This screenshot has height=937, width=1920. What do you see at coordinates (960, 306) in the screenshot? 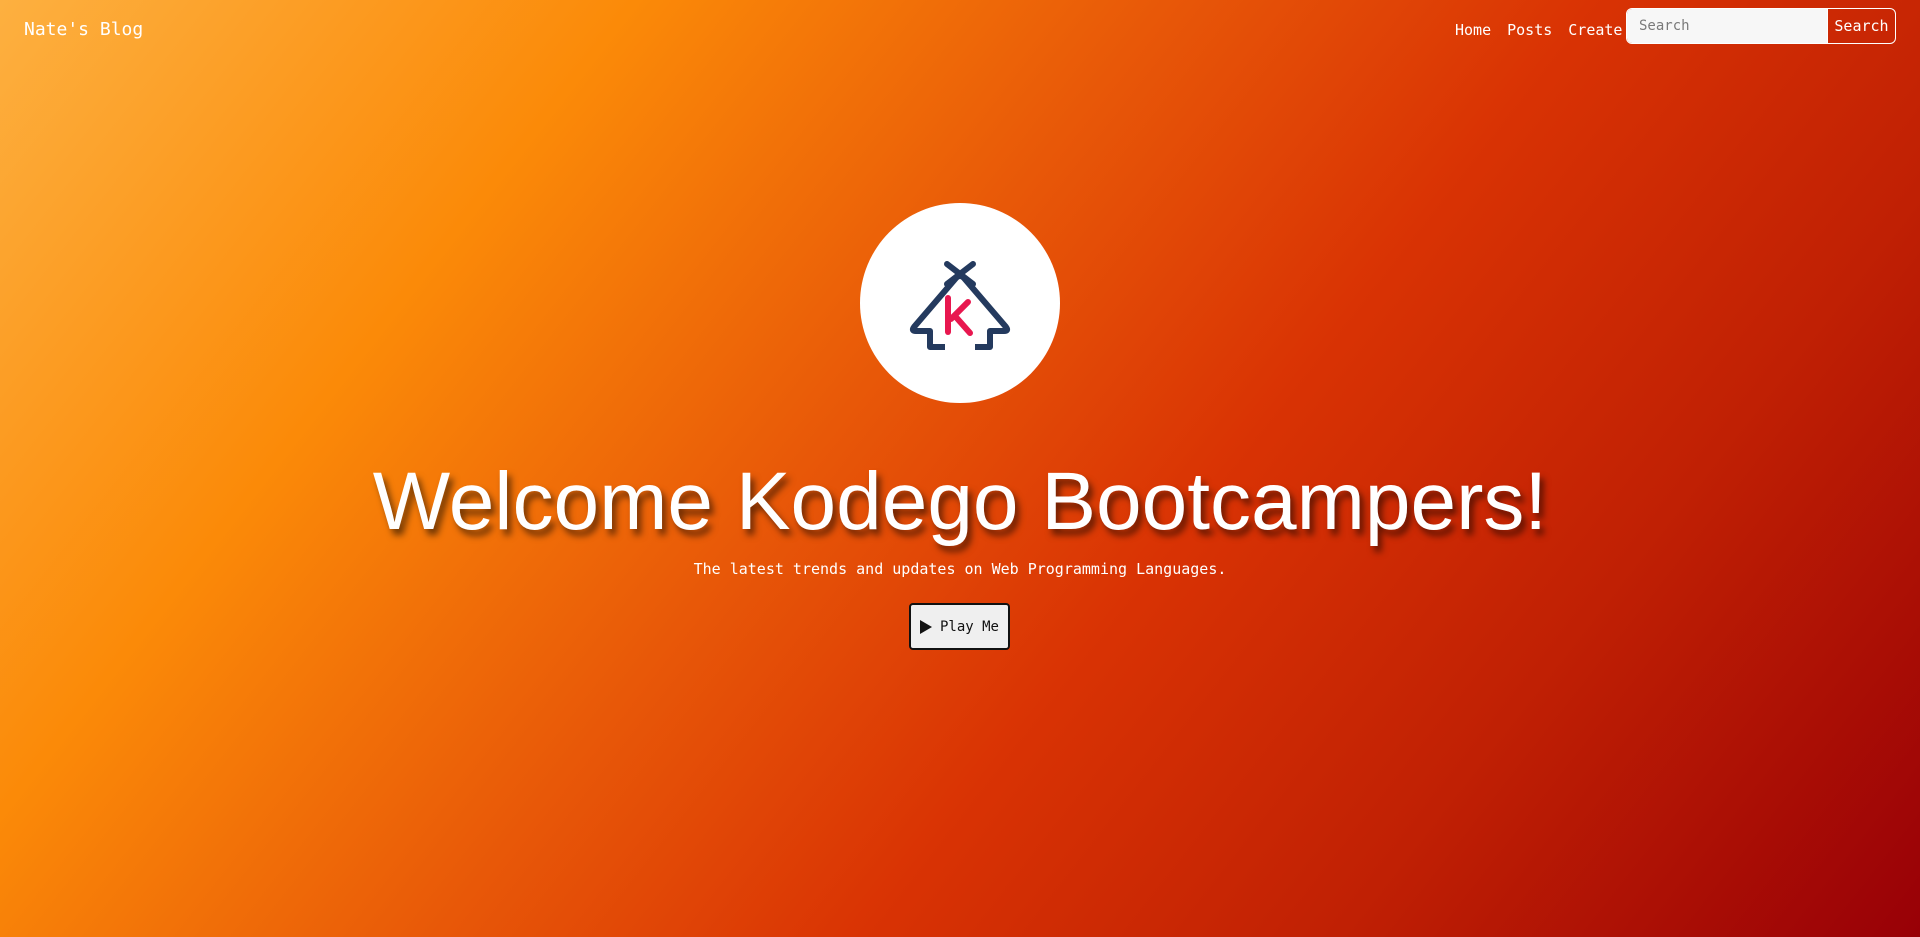
I see `house-k-logo-icon` at bounding box center [960, 306].